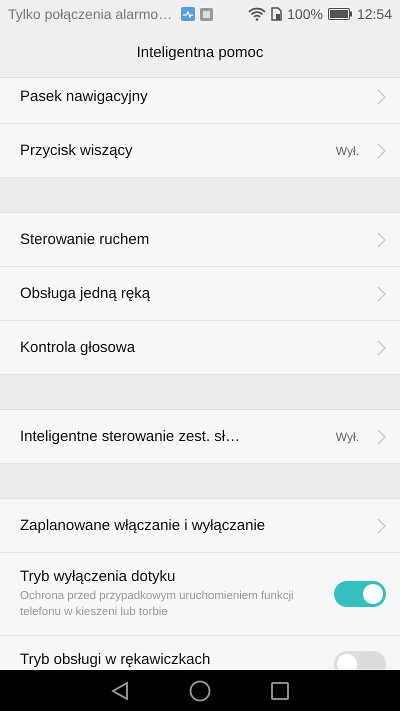 The width and height of the screenshot is (400, 711). I want to click on screen-title: Inteligentna pomoc, so click(200, 52).